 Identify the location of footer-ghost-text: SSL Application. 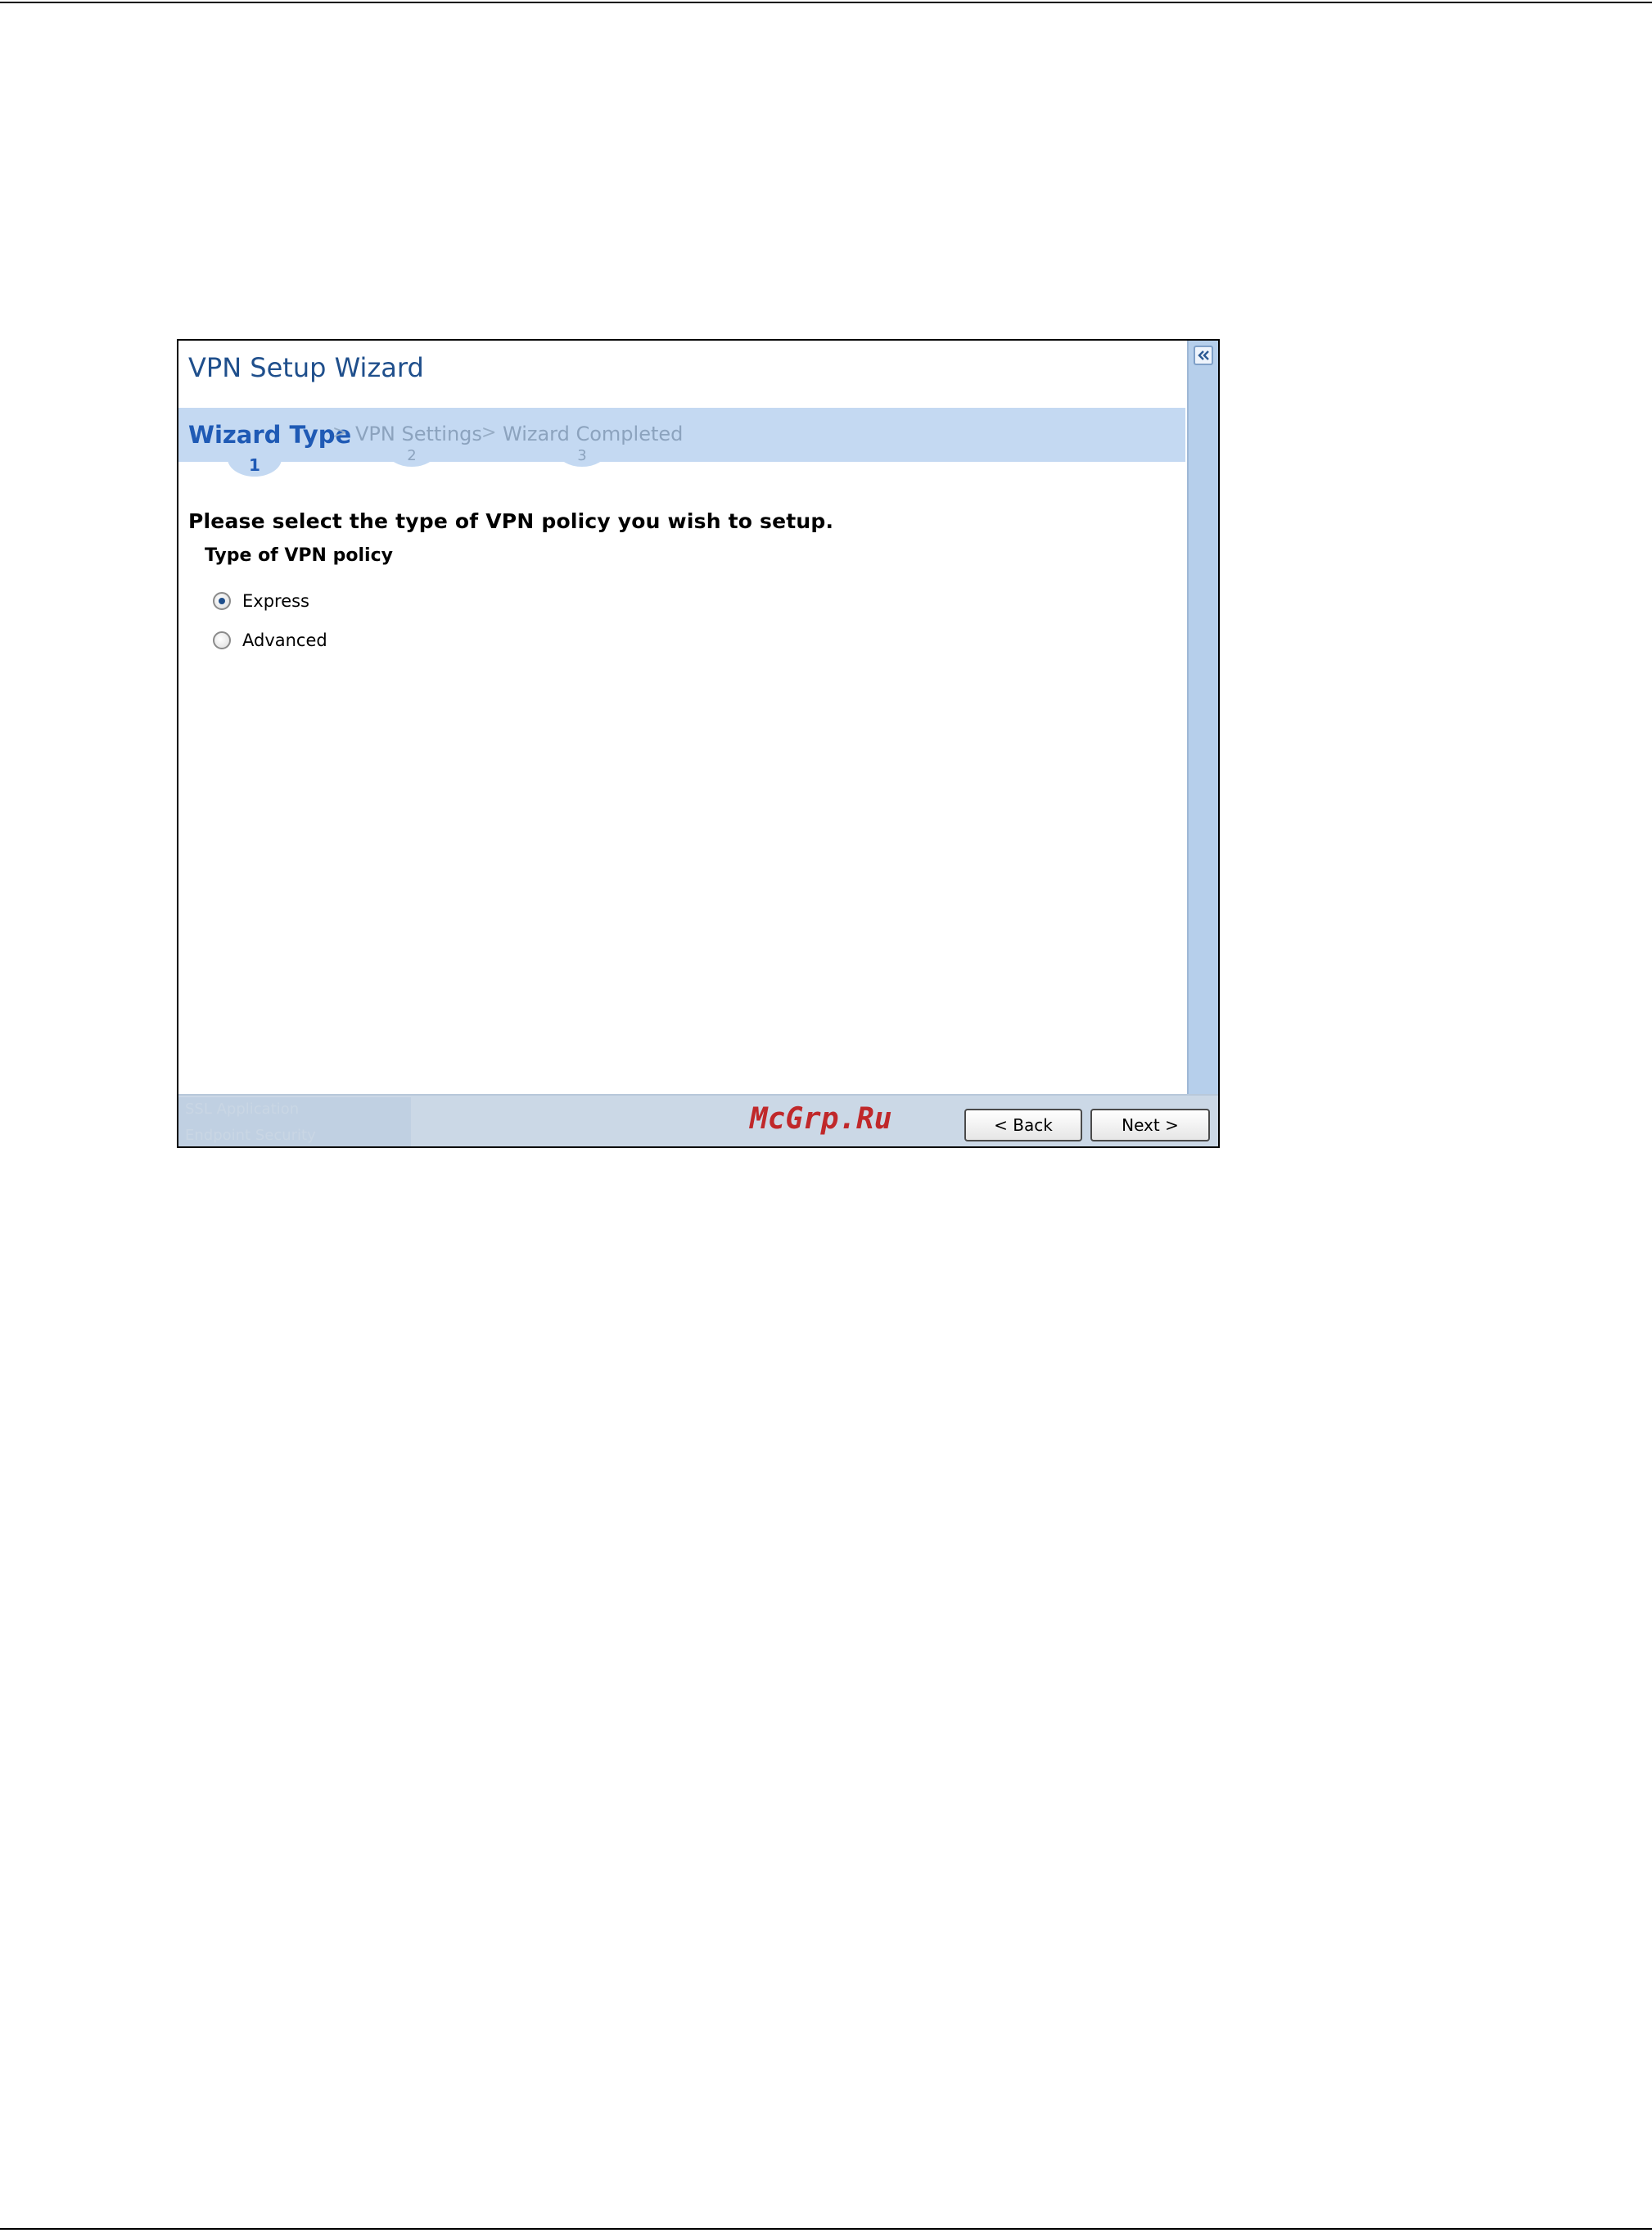
(242, 1109).